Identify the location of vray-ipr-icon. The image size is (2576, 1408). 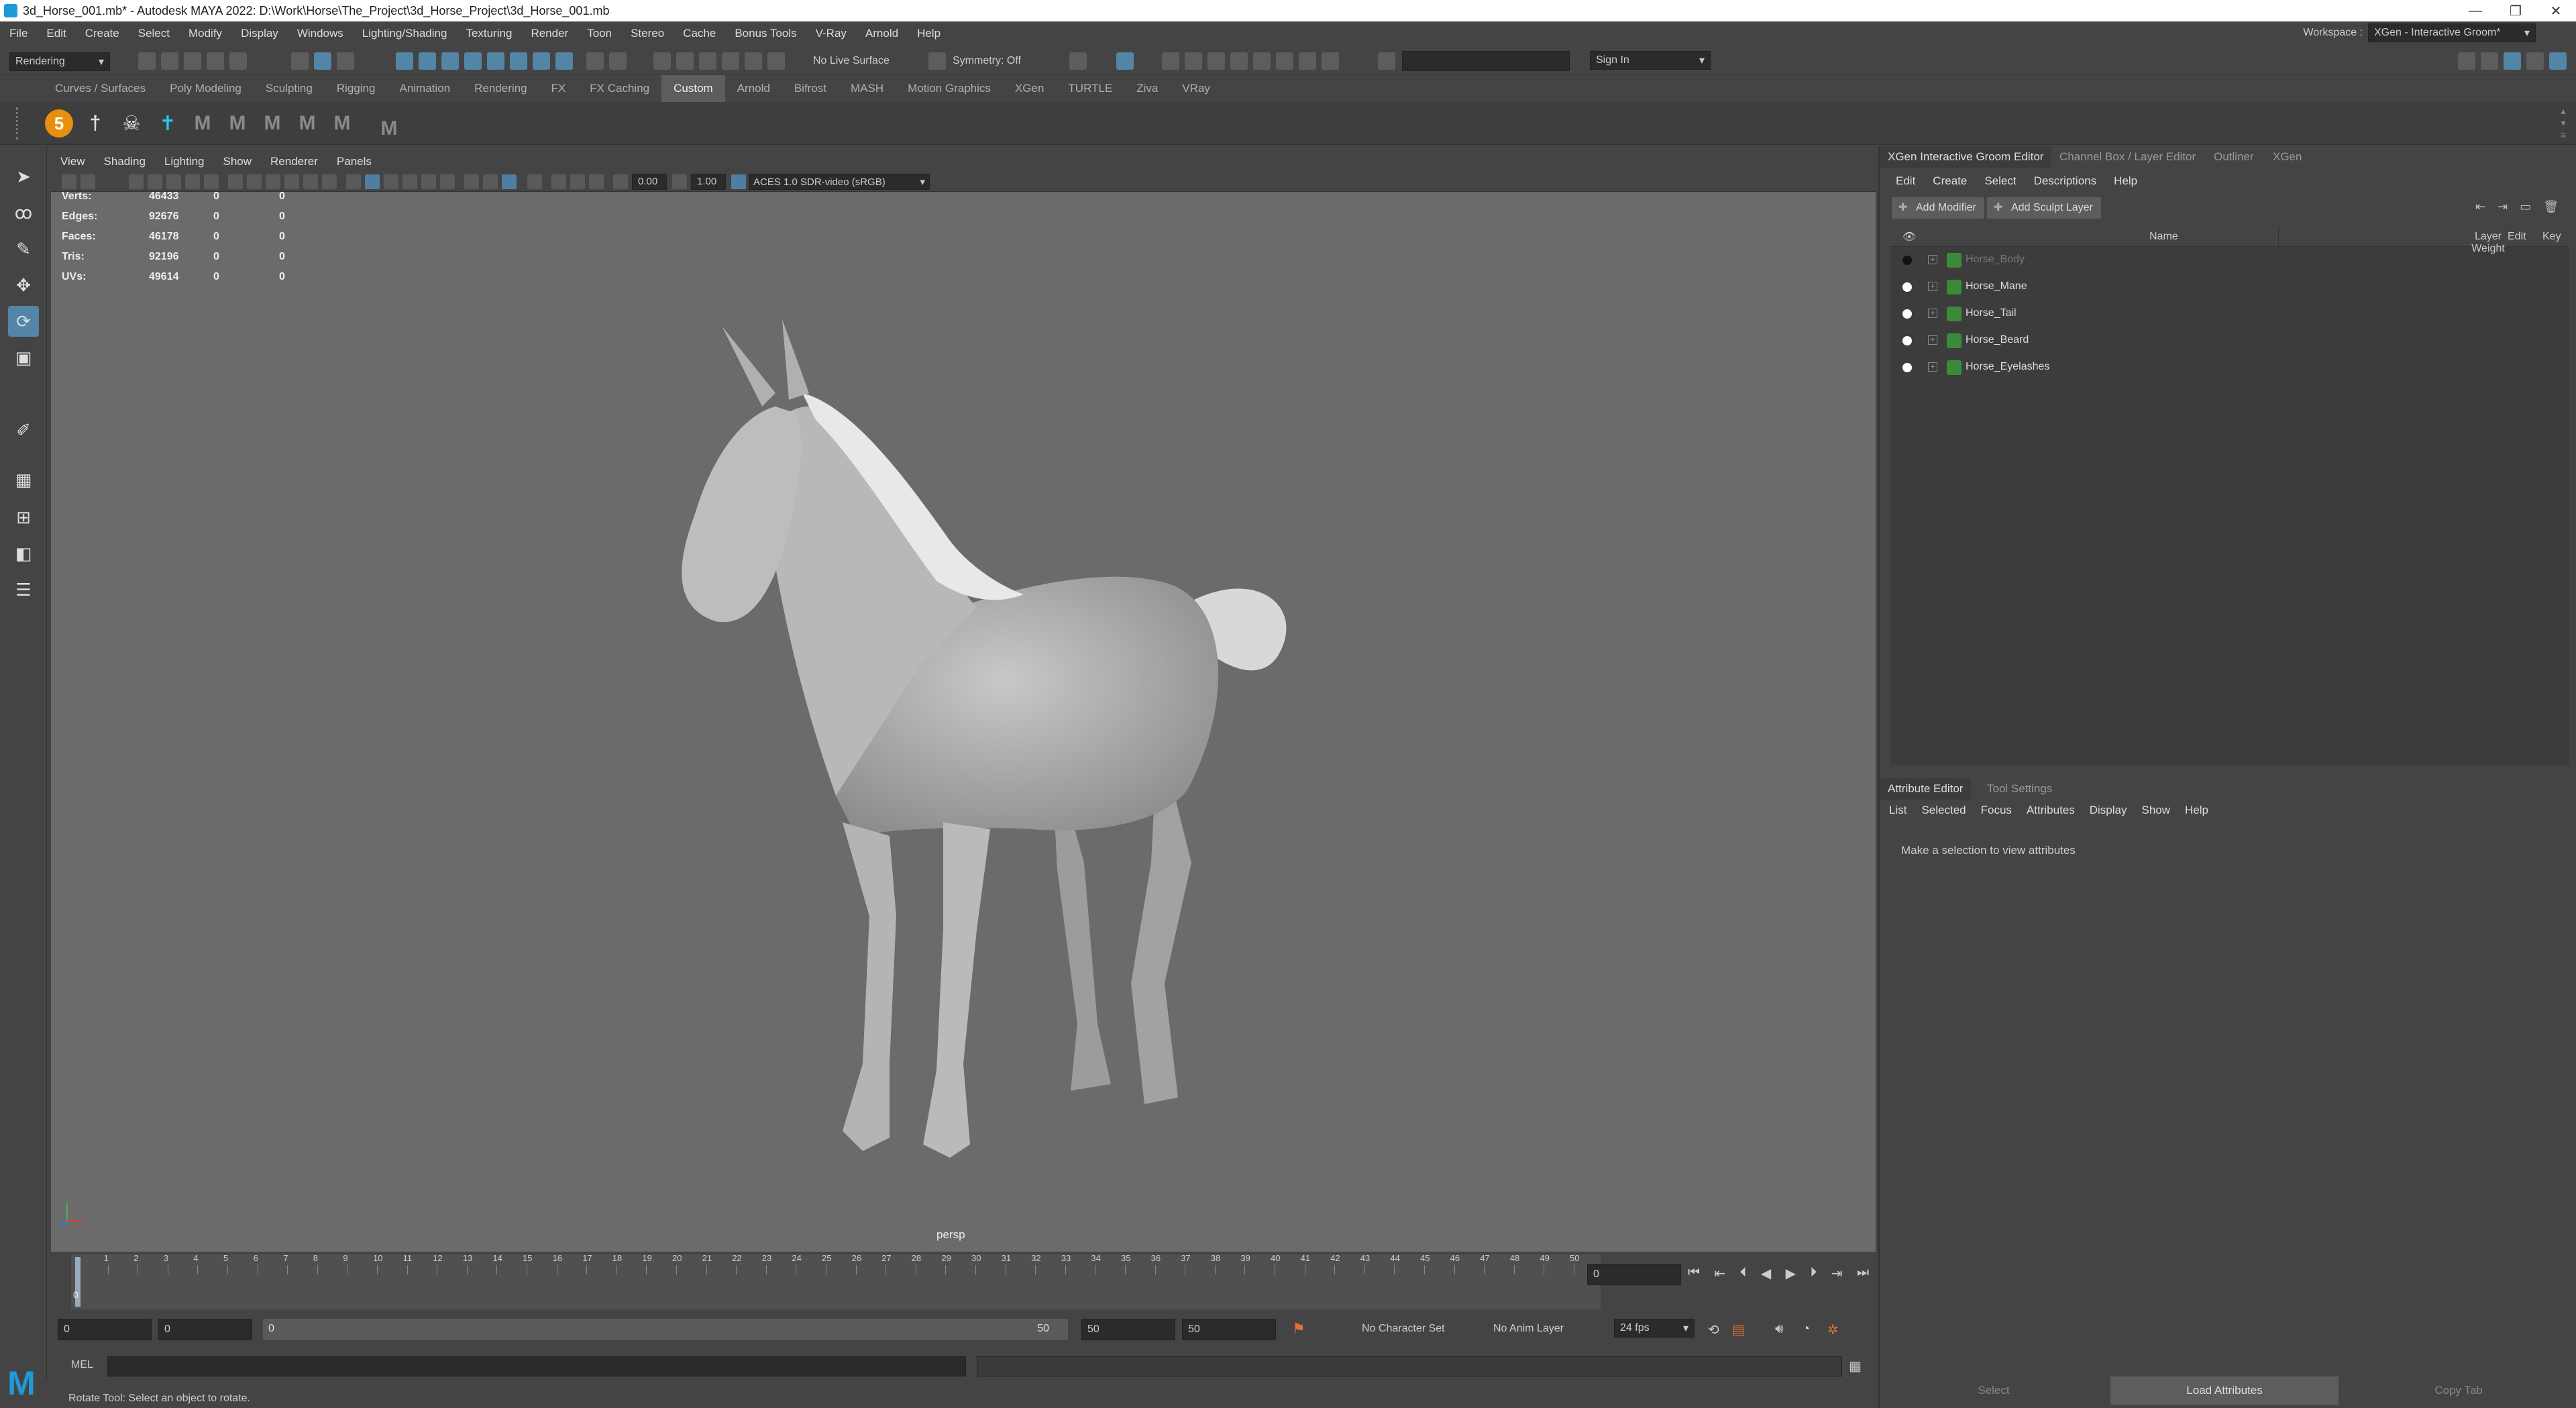
(1307, 61).